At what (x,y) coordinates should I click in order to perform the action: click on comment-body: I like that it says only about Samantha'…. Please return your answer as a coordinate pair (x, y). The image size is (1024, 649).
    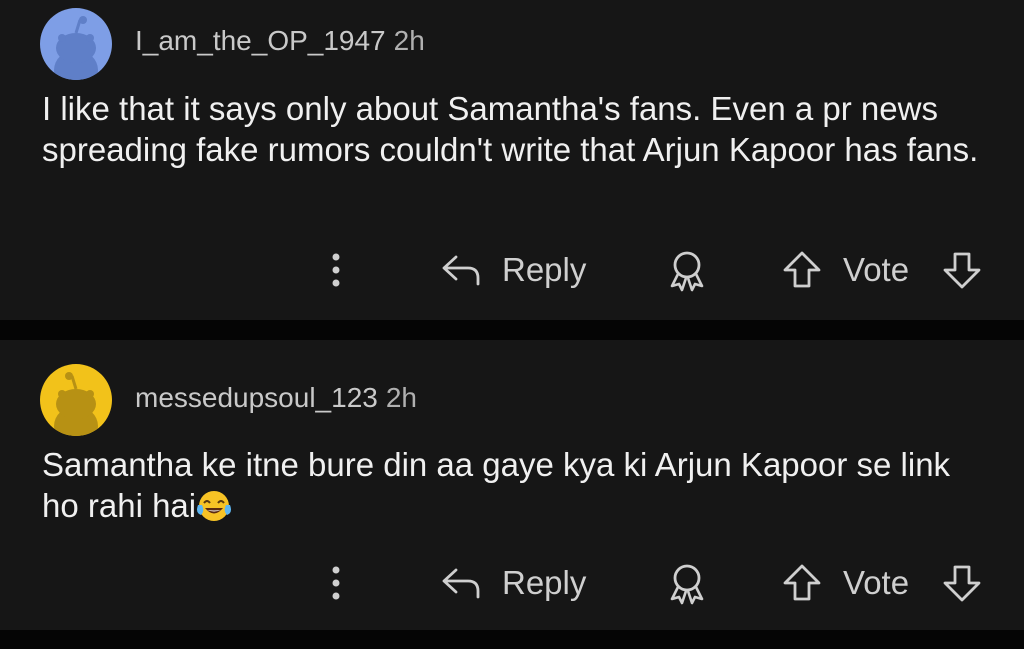
    Looking at the image, I should click on (510, 129).